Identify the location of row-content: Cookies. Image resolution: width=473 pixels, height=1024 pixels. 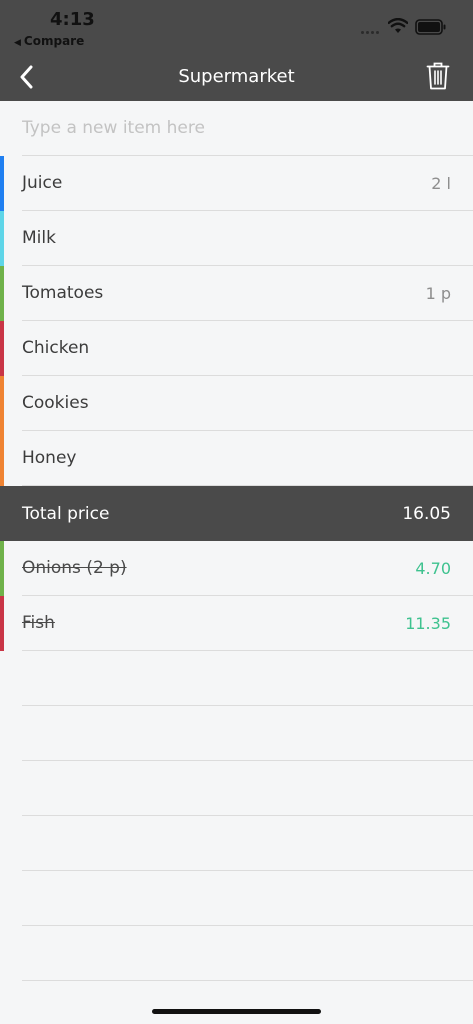
(247, 403).